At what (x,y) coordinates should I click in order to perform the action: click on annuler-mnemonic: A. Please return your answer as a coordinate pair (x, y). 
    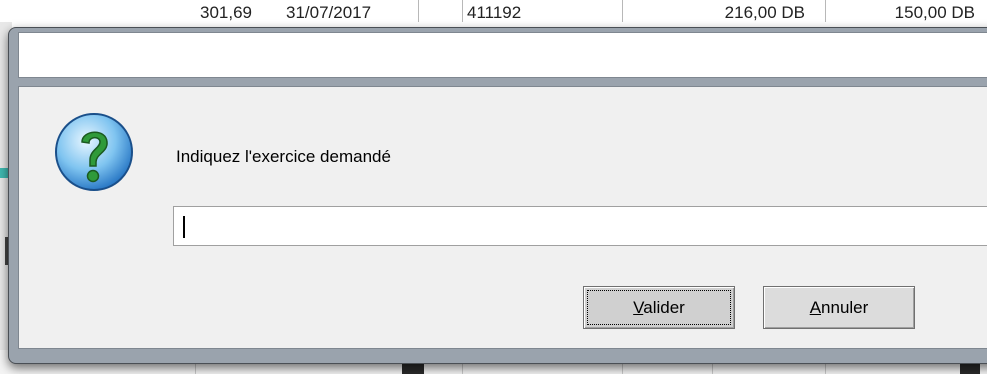
    Looking at the image, I should click on (815, 307).